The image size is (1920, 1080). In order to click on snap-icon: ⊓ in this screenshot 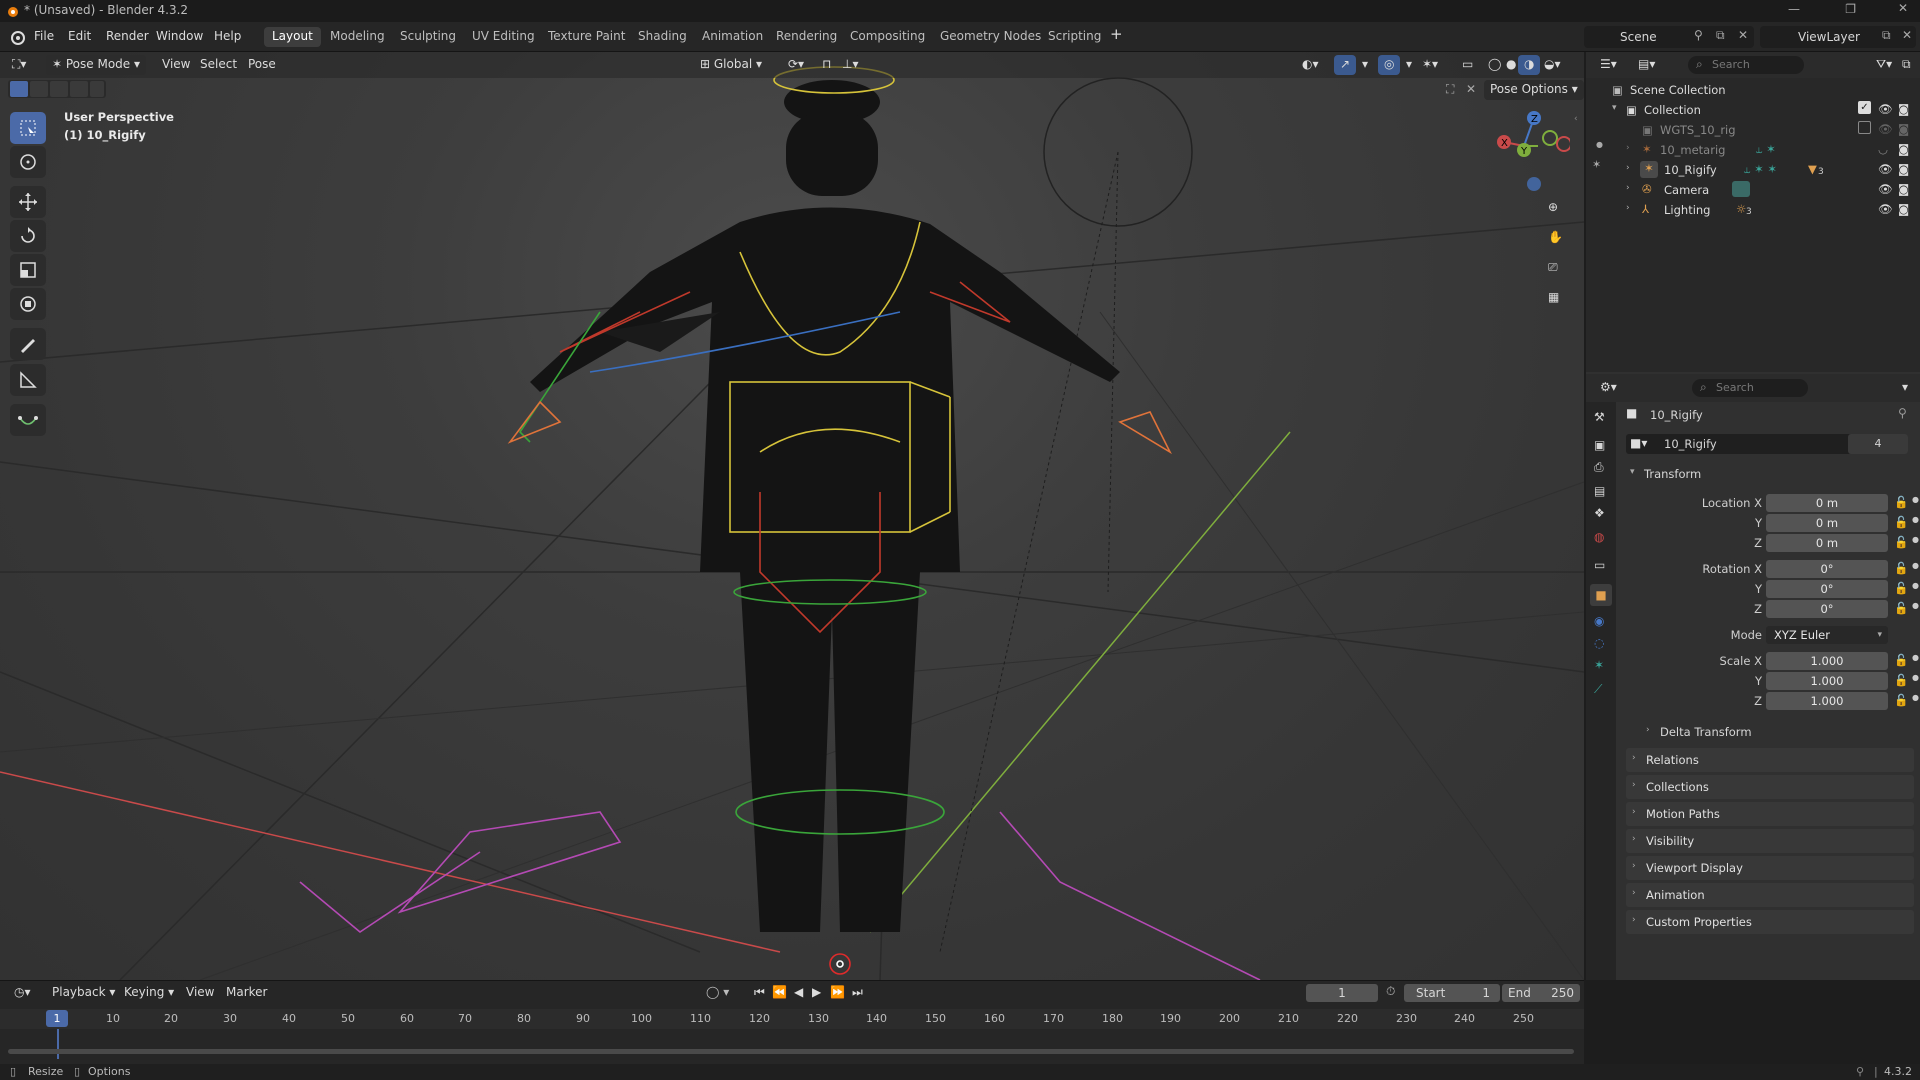, I will do `click(826, 65)`.